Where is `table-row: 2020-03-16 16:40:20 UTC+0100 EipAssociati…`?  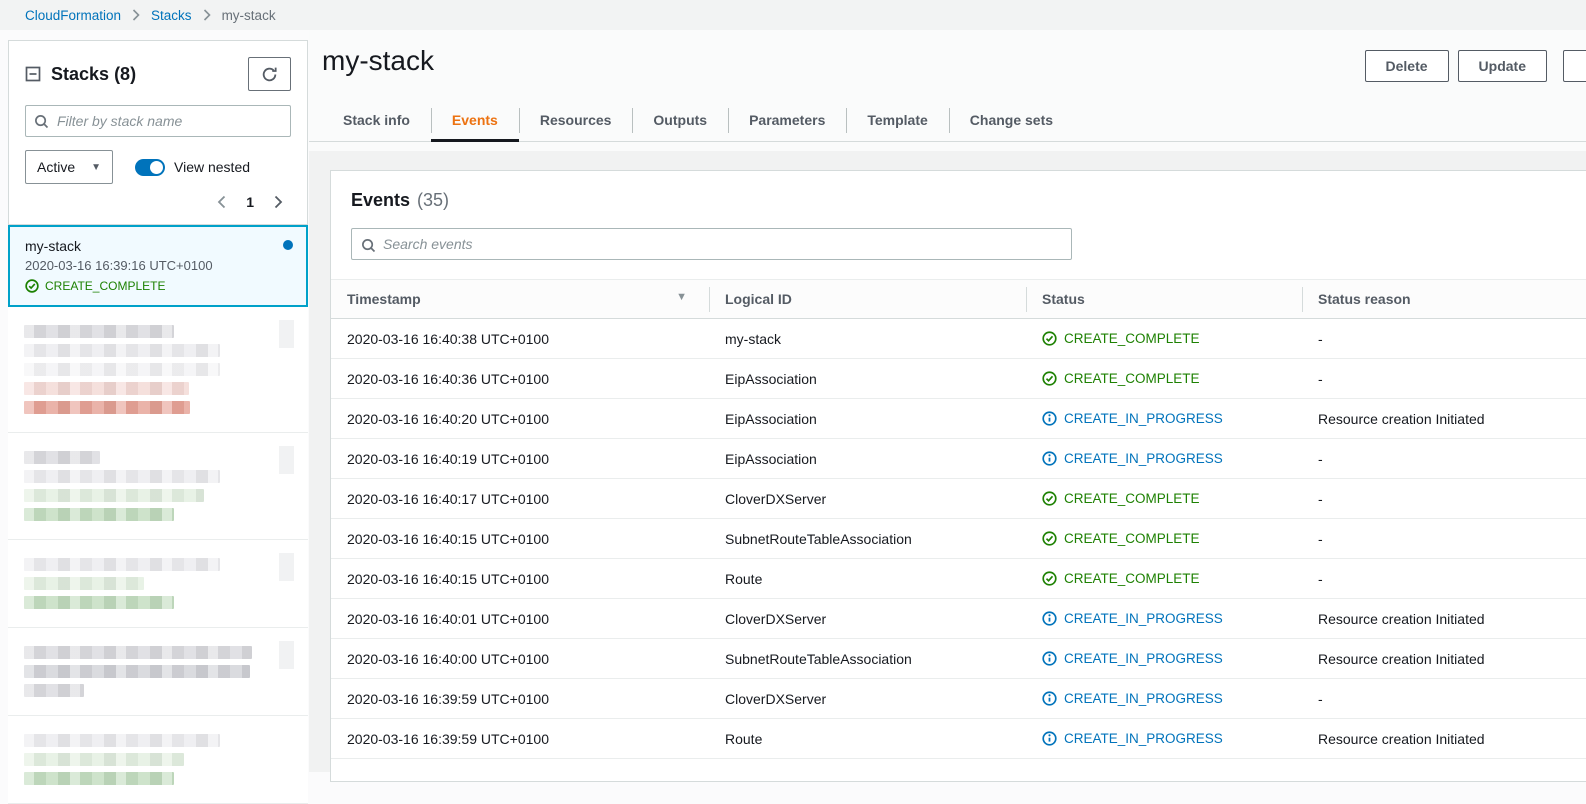 table-row: 2020-03-16 16:40:20 UTC+0100 EipAssociati… is located at coordinates (958, 418).